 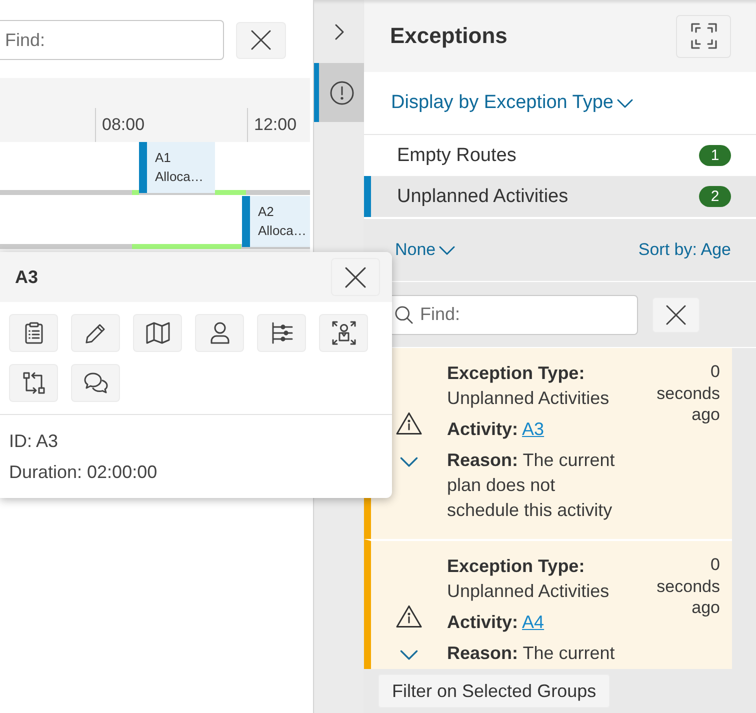 I want to click on activity-id: A1, so click(x=163, y=158).